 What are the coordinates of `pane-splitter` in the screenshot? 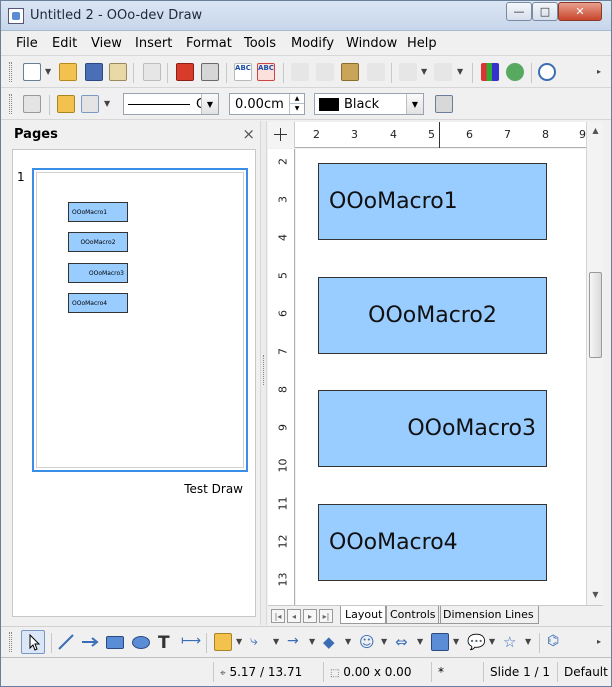 It's located at (263, 373).